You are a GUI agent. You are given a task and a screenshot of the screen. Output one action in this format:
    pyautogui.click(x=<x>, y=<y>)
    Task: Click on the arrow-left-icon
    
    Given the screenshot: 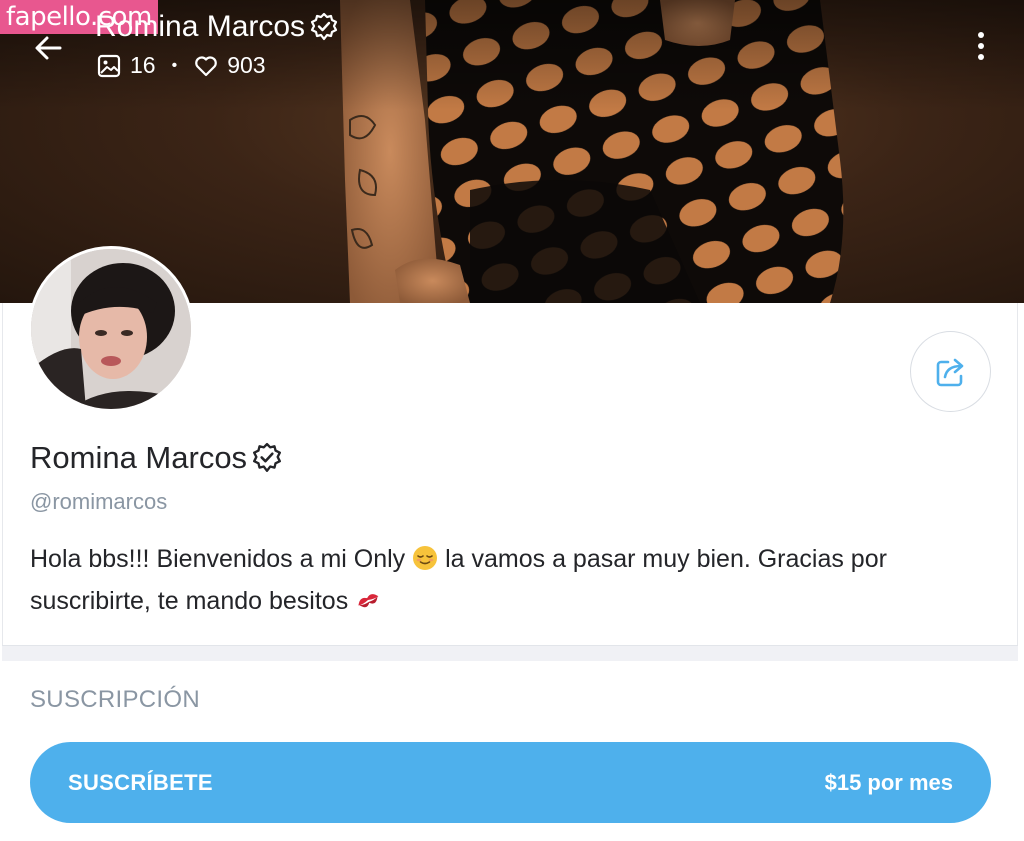 What is the action you would take?
    pyautogui.click(x=48, y=48)
    